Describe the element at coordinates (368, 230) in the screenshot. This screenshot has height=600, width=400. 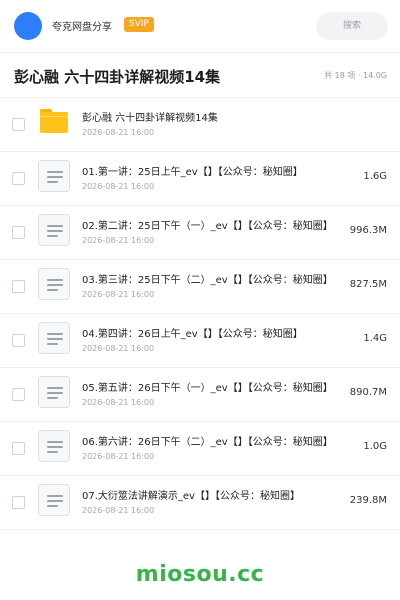
I see `file-size: 996.3M` at that location.